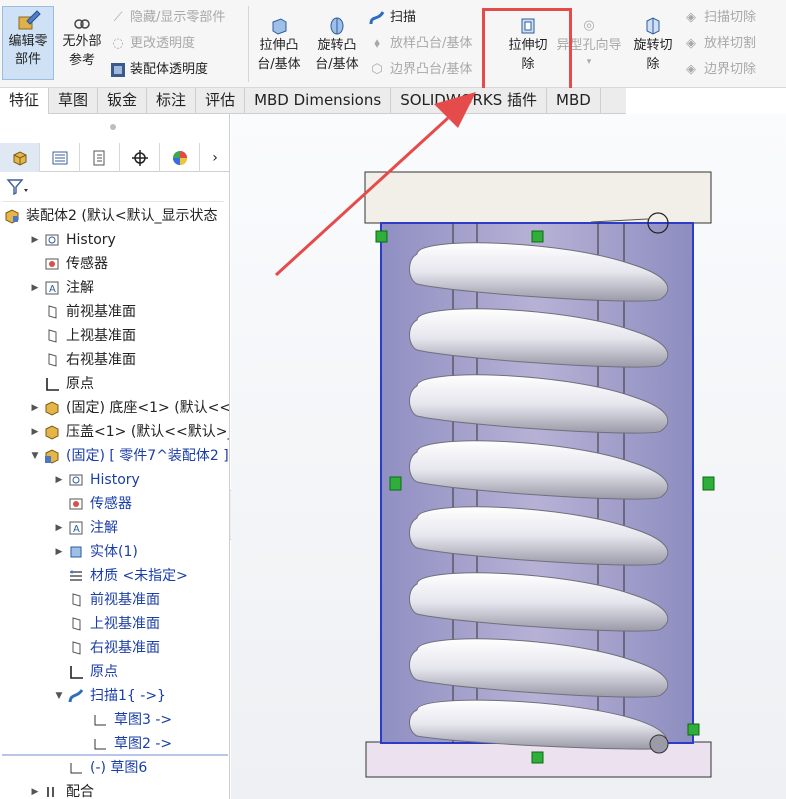 This screenshot has width=786, height=799. Describe the element at coordinates (74, 101) in the screenshot. I see `tab-sketch: 草图` at that location.